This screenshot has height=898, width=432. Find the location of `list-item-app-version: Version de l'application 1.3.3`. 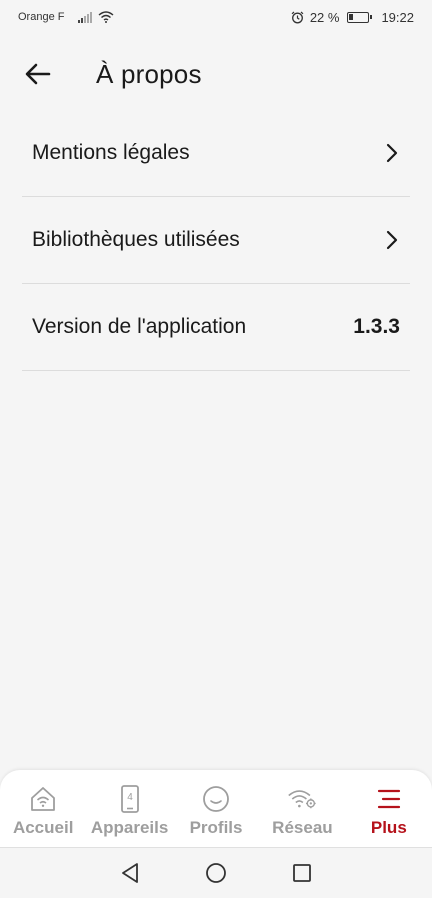

list-item-app-version: Version de l'application 1.3.3 is located at coordinates (216, 327).